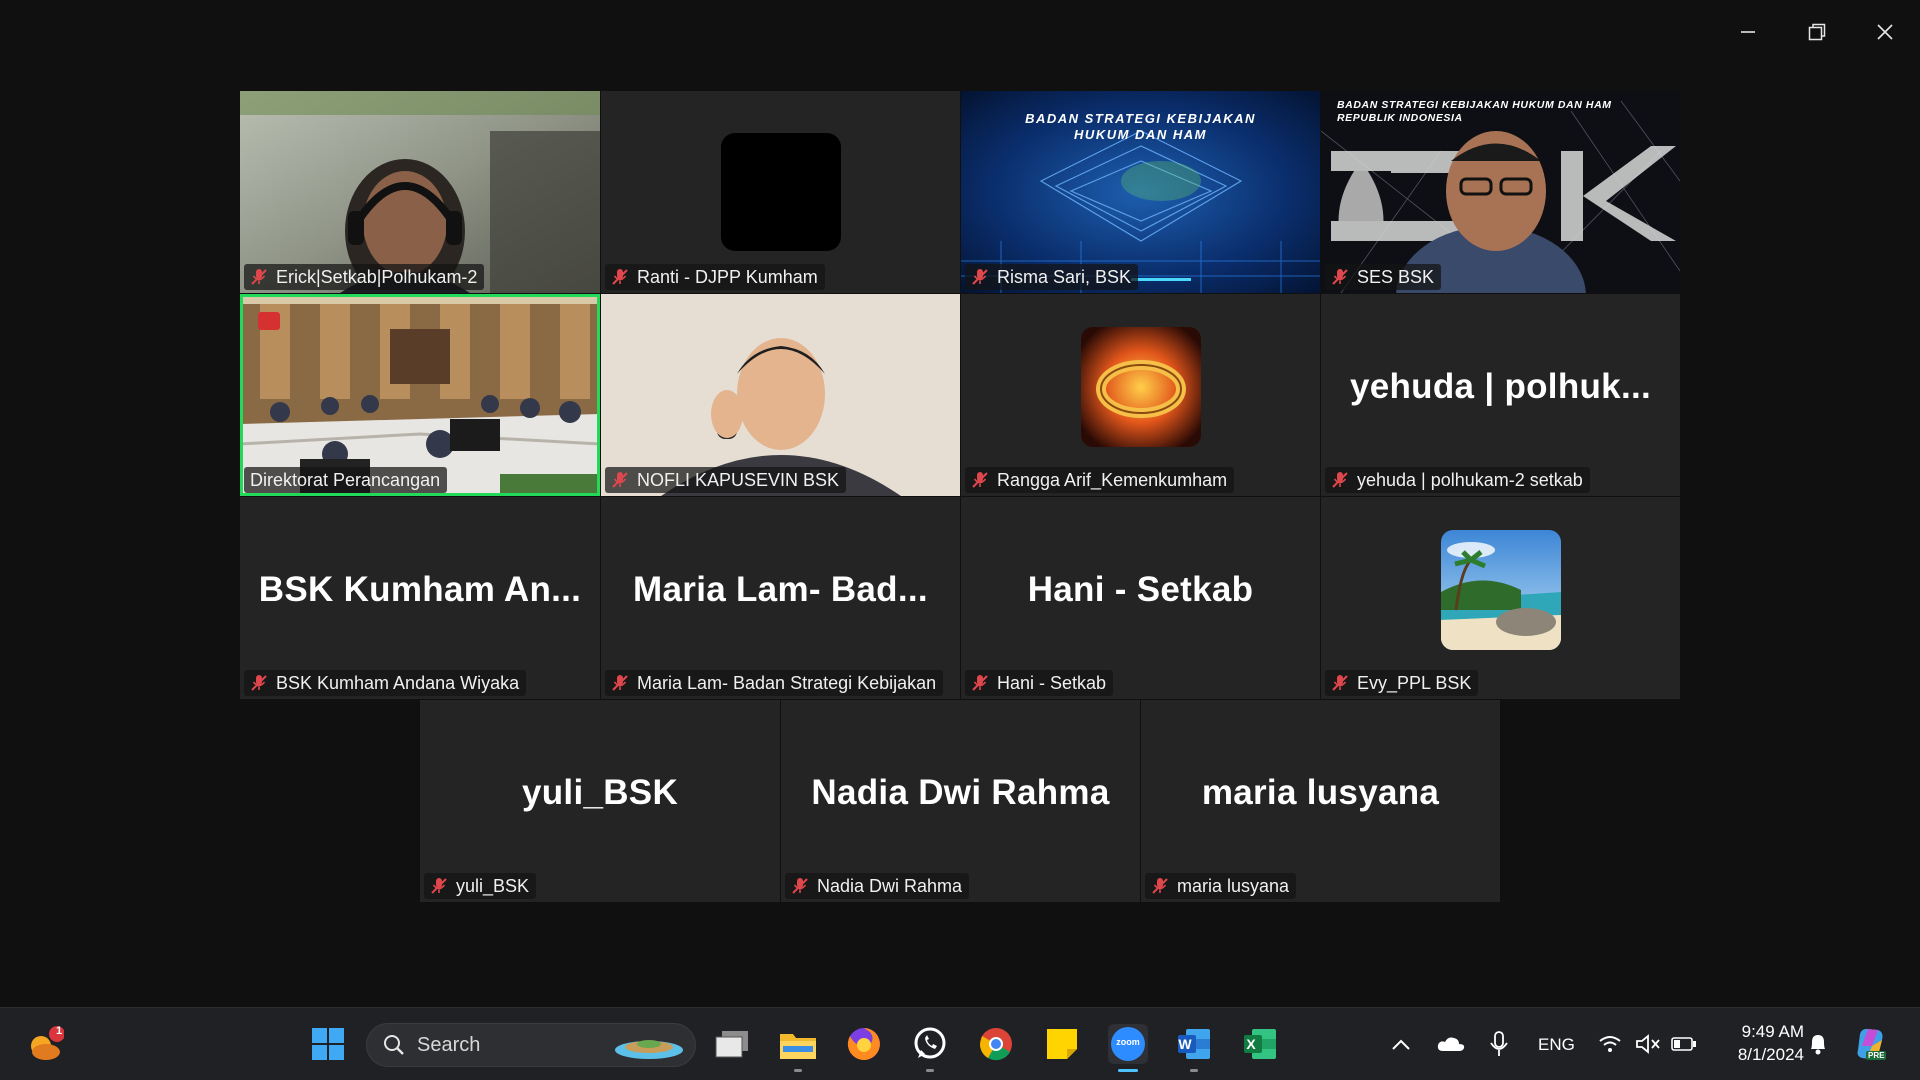 This screenshot has width=1920, height=1080. I want to click on minimize-icon, so click(1748, 32).